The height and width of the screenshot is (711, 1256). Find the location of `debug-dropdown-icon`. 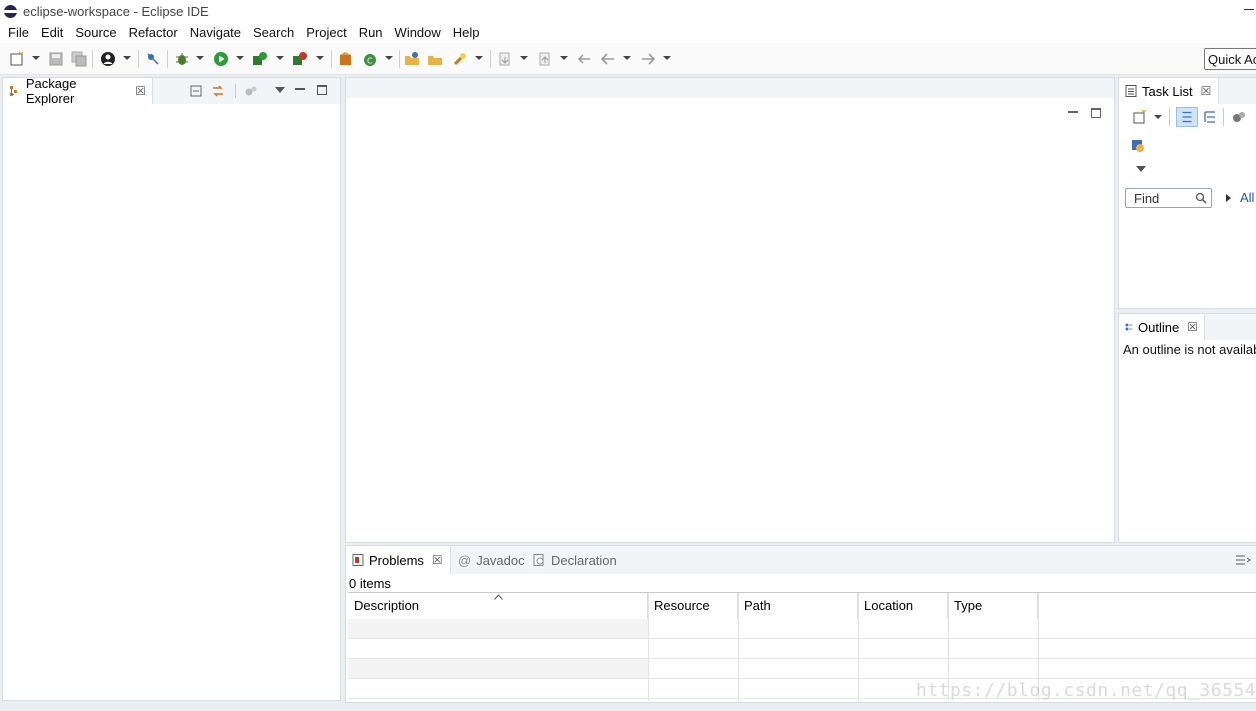

debug-dropdown-icon is located at coordinates (200, 58).